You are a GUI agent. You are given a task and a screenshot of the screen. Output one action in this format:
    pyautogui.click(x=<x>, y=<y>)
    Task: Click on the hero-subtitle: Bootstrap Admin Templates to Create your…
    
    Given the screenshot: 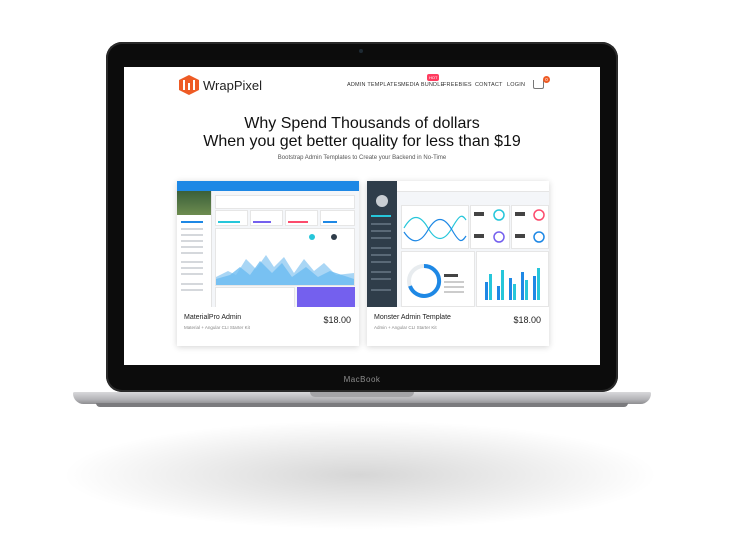 What is the action you would take?
    pyautogui.click(x=362, y=158)
    